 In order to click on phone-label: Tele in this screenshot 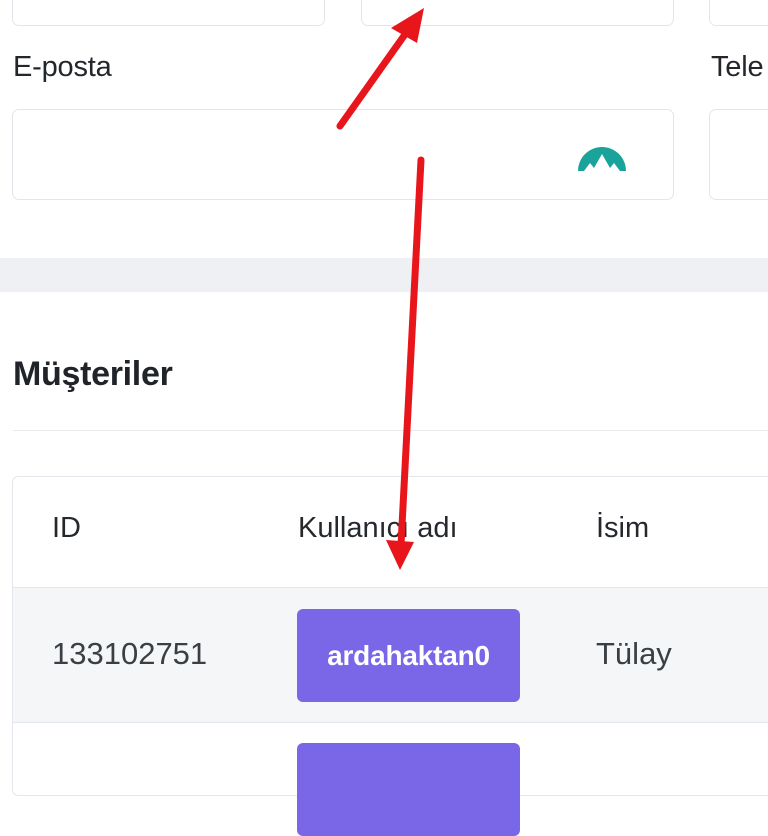, I will do `click(737, 67)`.